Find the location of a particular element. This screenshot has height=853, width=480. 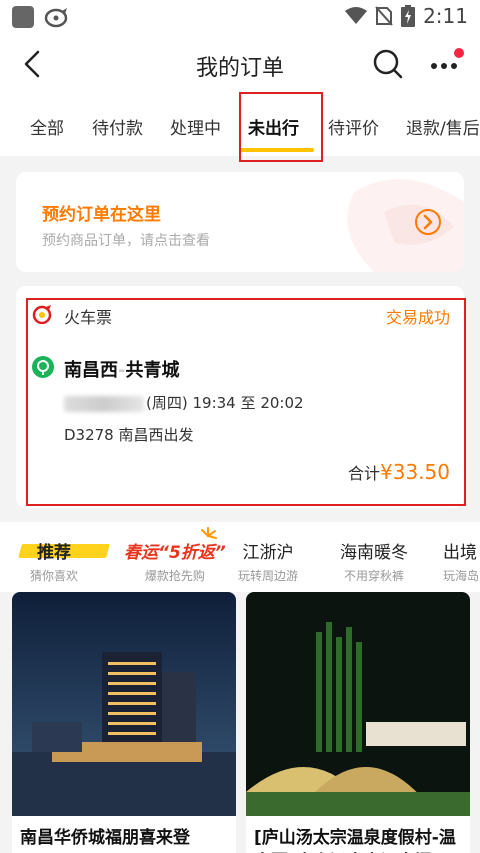

rec-tab-sub: 猜你喜欢 is located at coordinates (54, 576).